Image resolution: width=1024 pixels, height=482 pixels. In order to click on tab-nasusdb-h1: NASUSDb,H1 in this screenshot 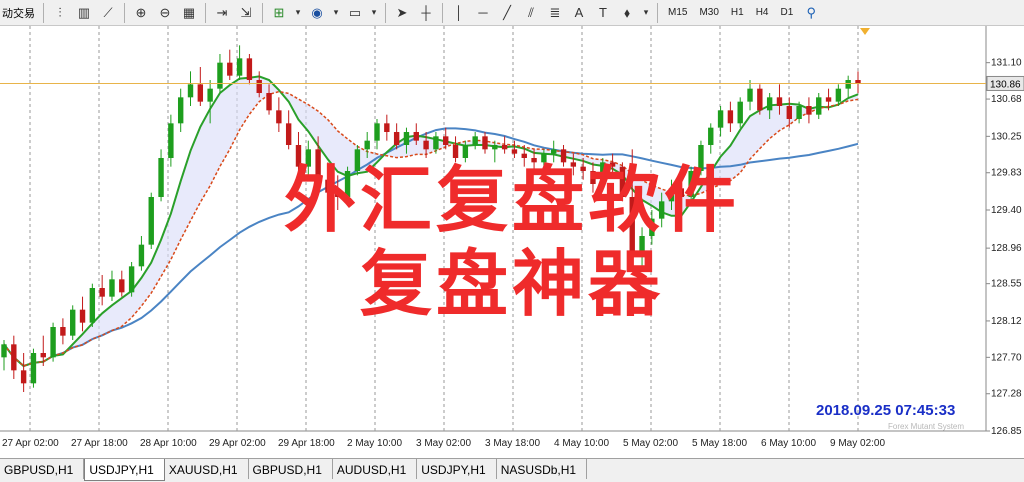, I will do `click(542, 469)`.